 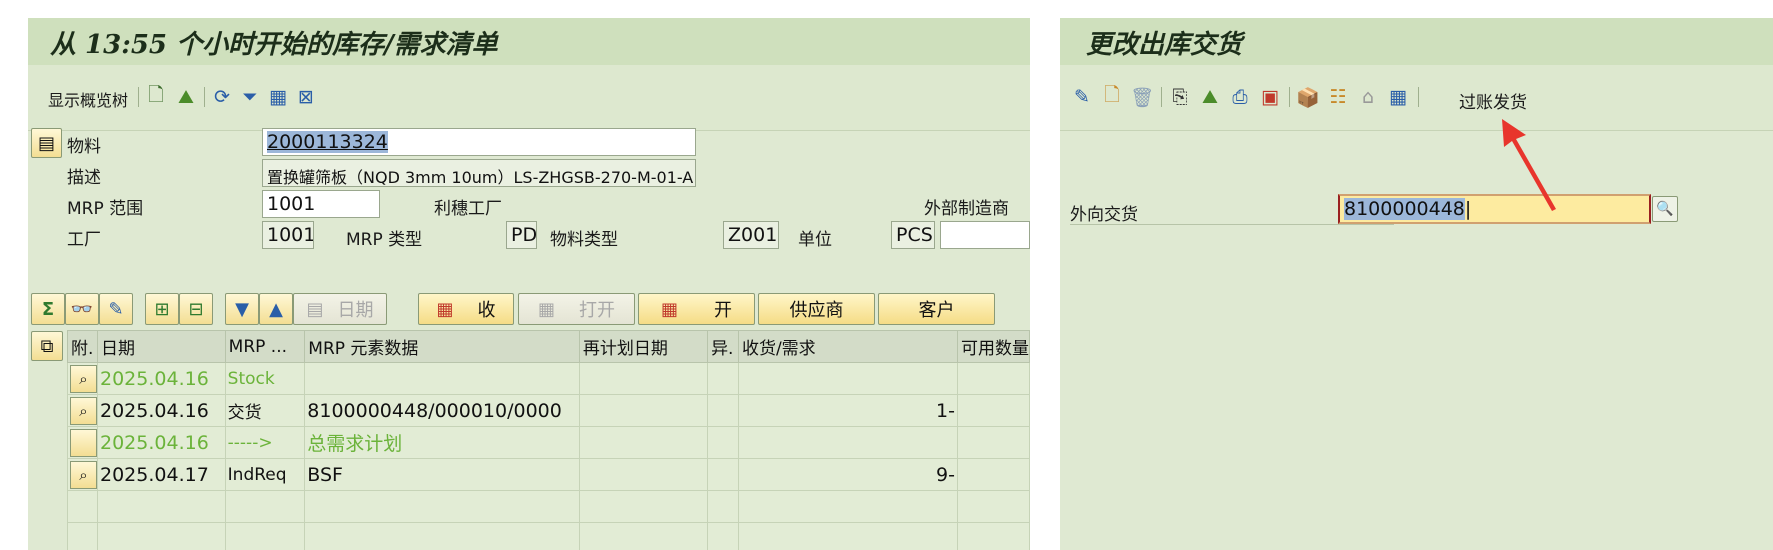 I want to click on post-goods-issue-button: 过账发货, so click(x=1493, y=100).